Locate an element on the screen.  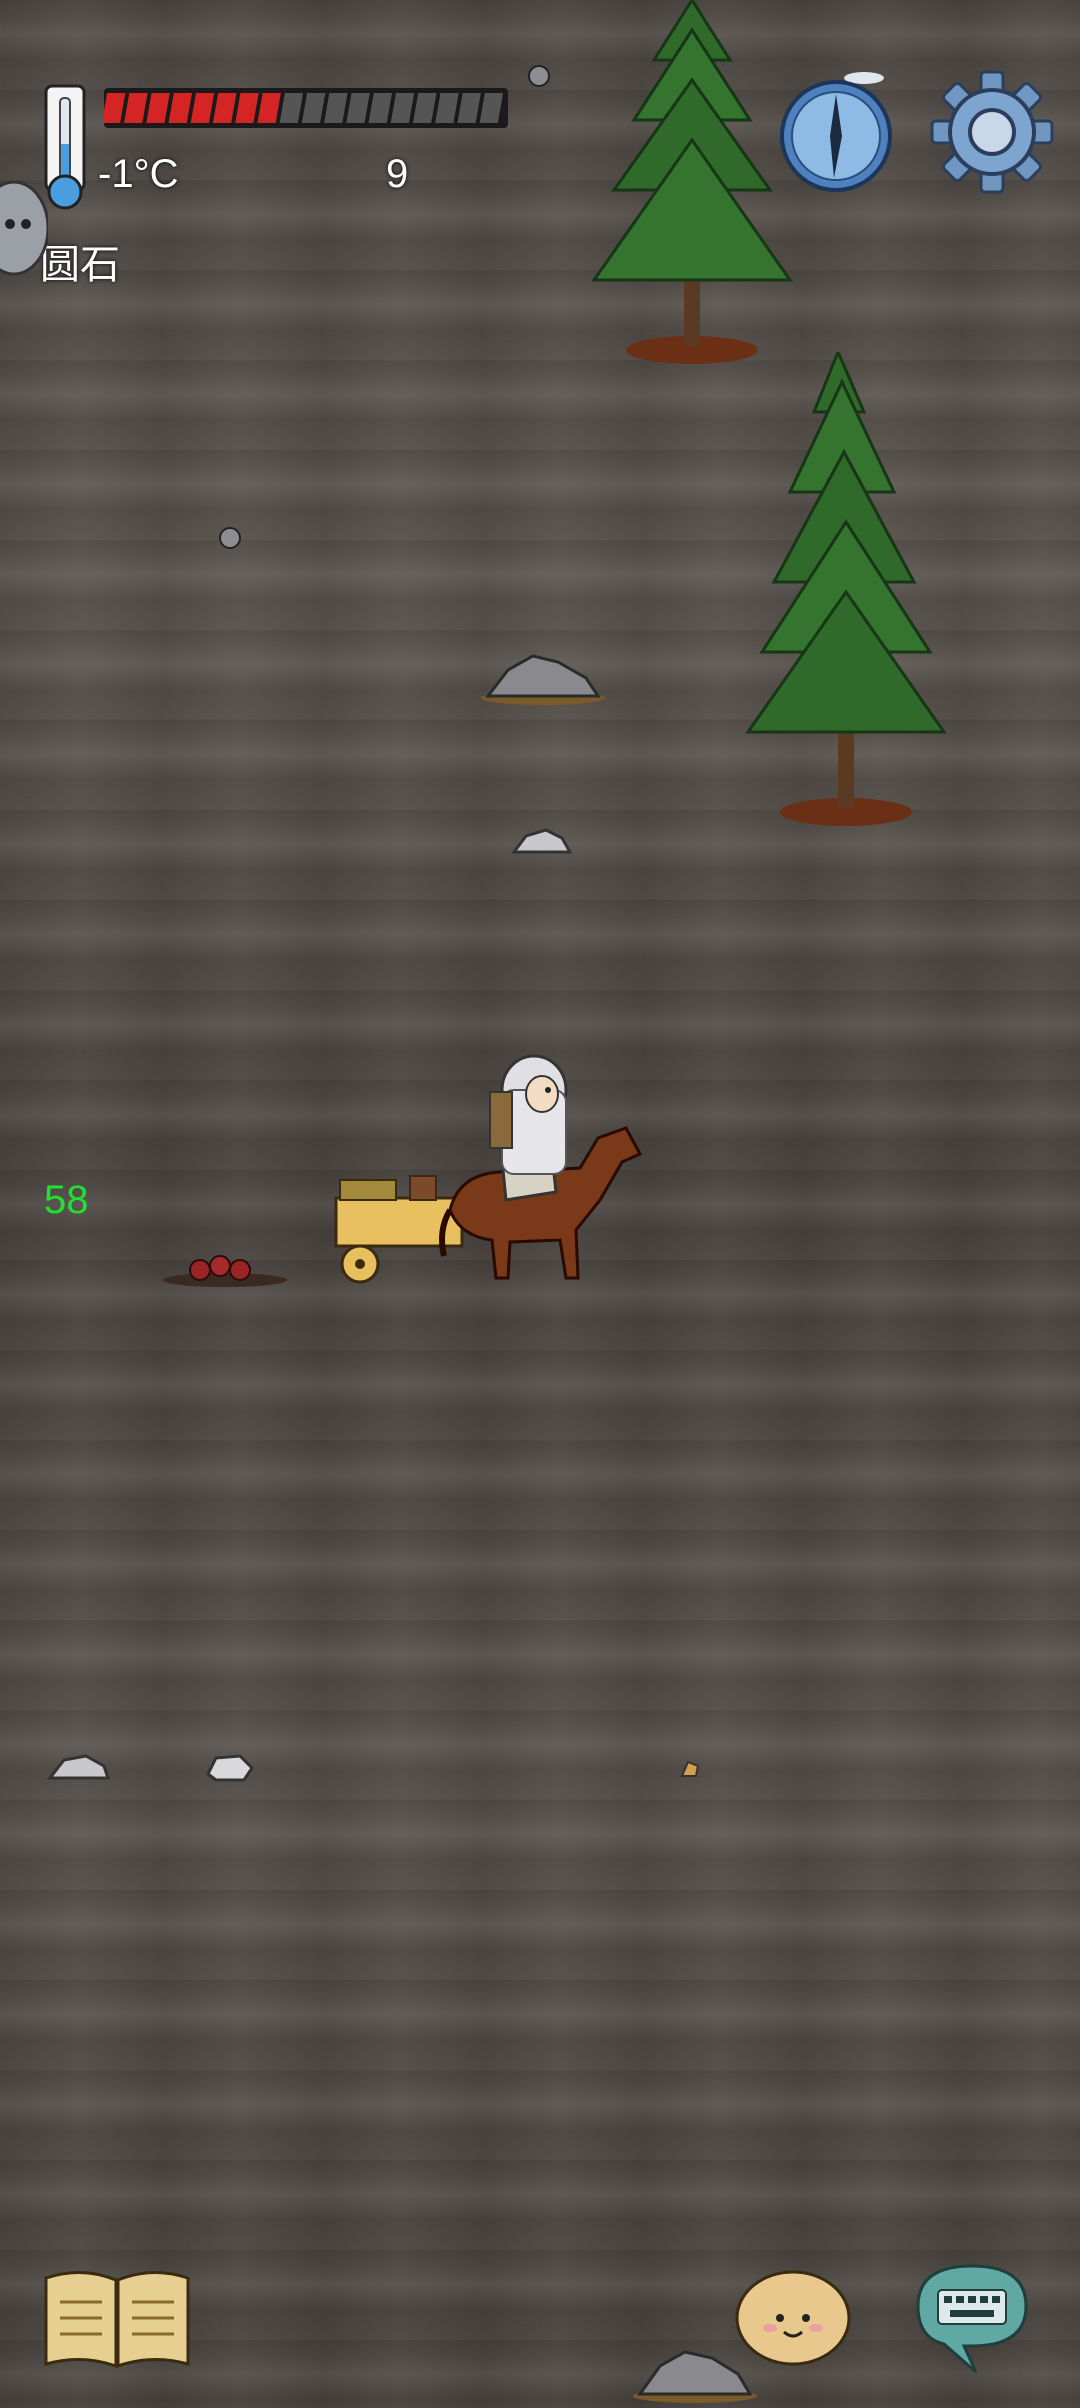
keyboard-chat-icon is located at coordinates (972, 2318).